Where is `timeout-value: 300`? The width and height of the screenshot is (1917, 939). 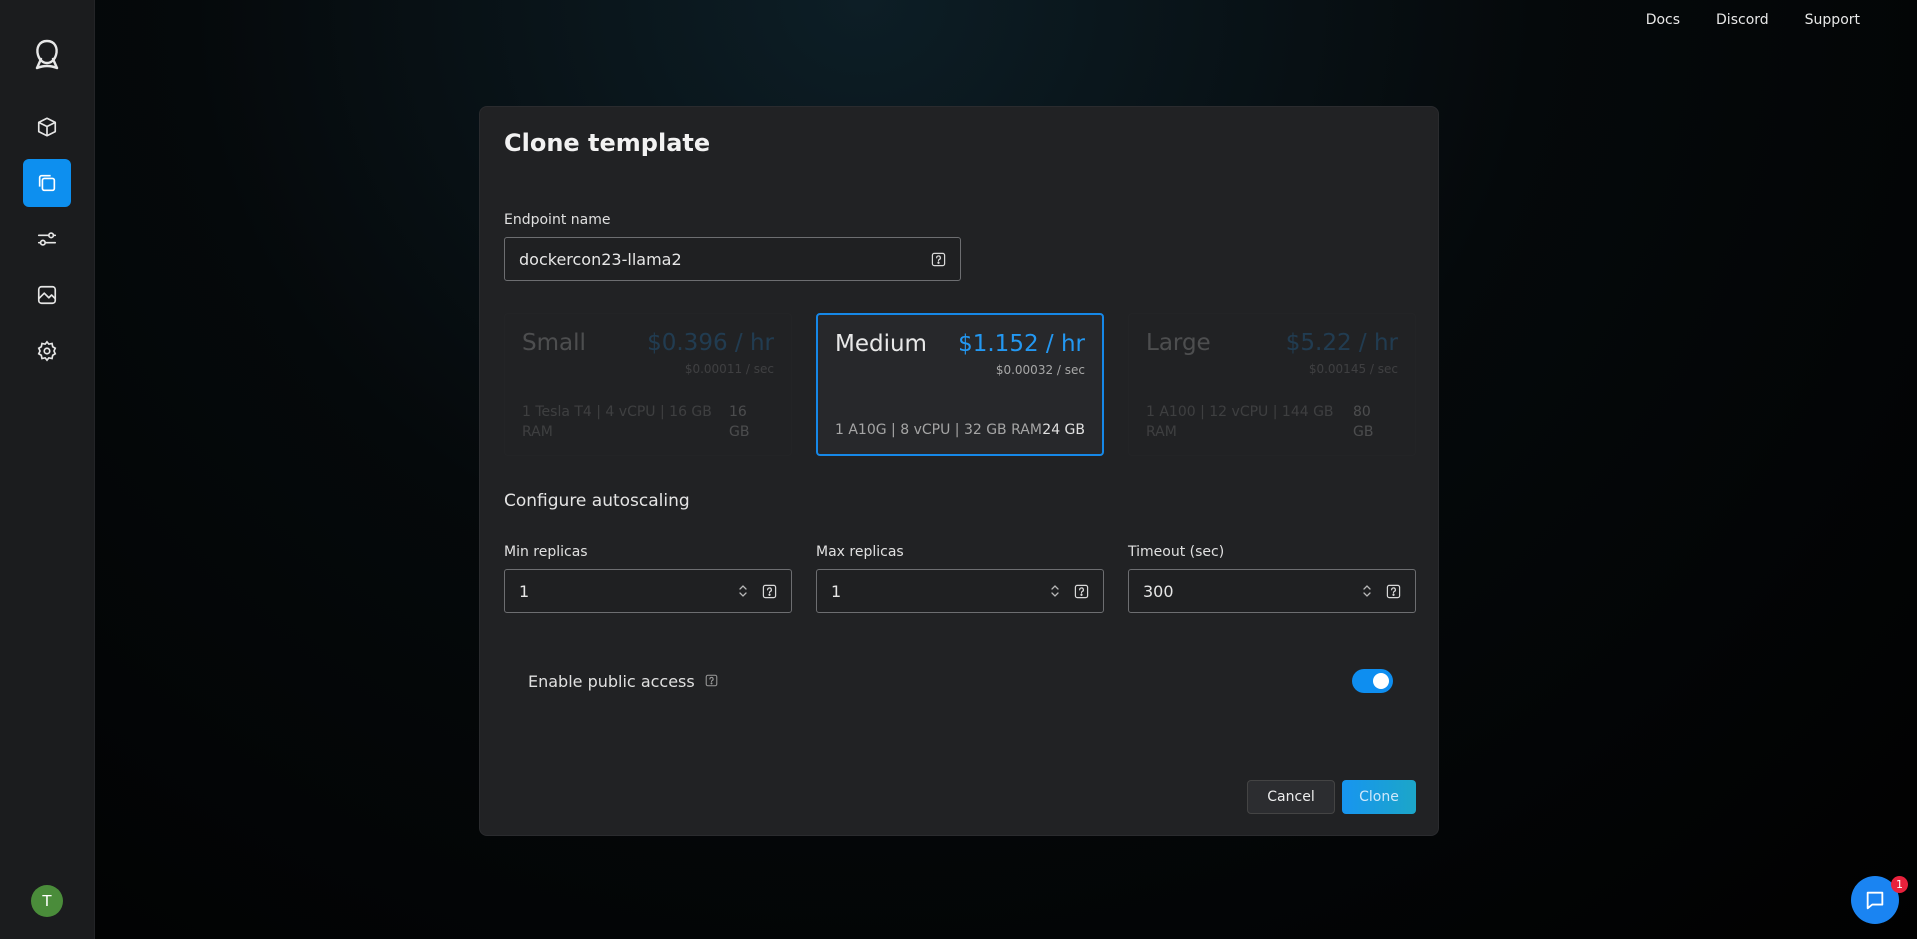 timeout-value: 300 is located at coordinates (1158, 591).